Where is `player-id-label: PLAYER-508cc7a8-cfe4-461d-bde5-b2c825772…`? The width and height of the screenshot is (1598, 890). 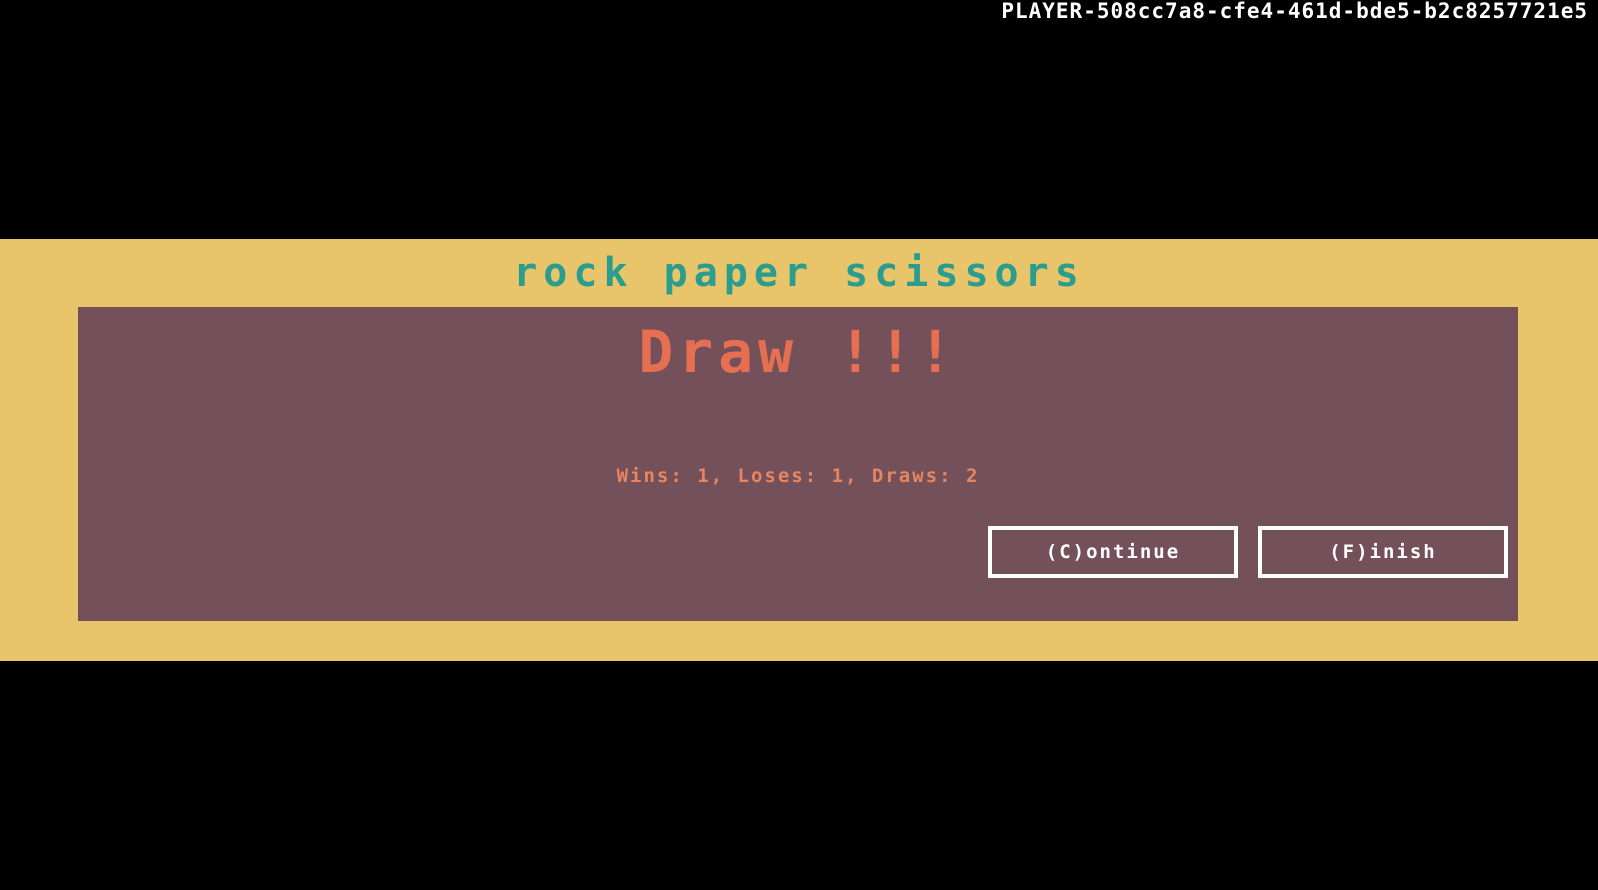
player-id-label: PLAYER-508cc7a8-cfe4-461d-bde5-b2c825772… is located at coordinates (1294, 11).